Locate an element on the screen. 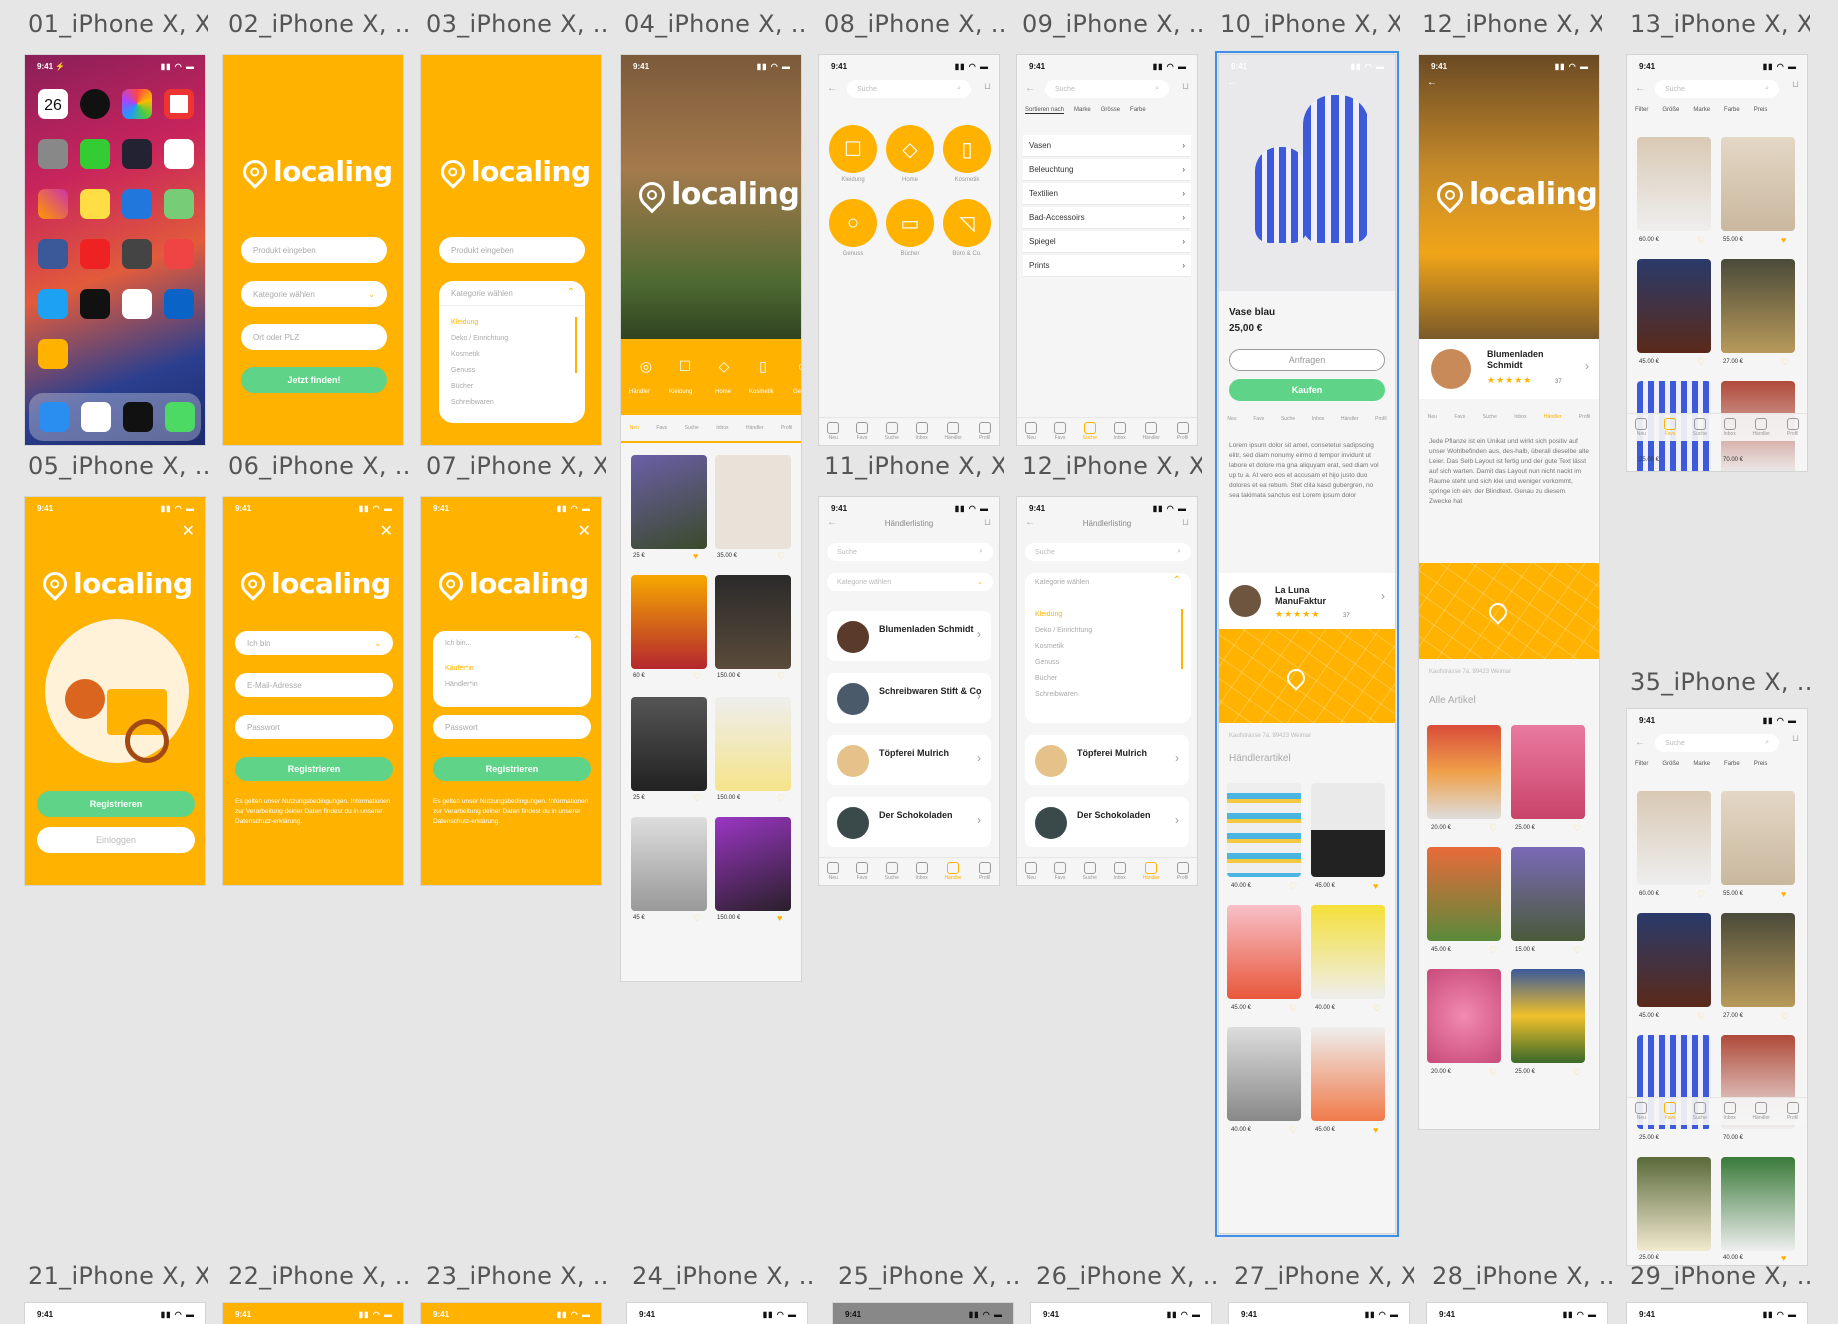 The width and height of the screenshot is (1838, 1324). list-item: Blumenladen Schmidt › is located at coordinates (909, 636).